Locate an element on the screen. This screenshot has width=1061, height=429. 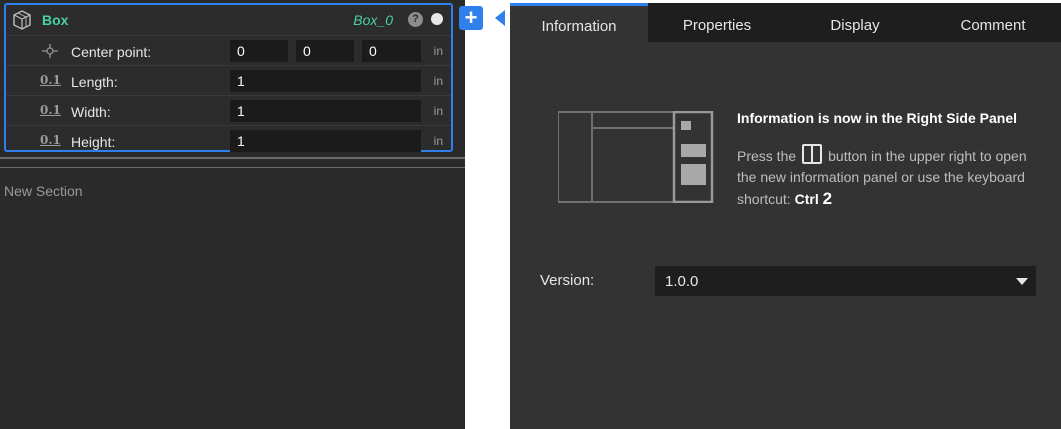
width-label: Width: is located at coordinates (91, 112).